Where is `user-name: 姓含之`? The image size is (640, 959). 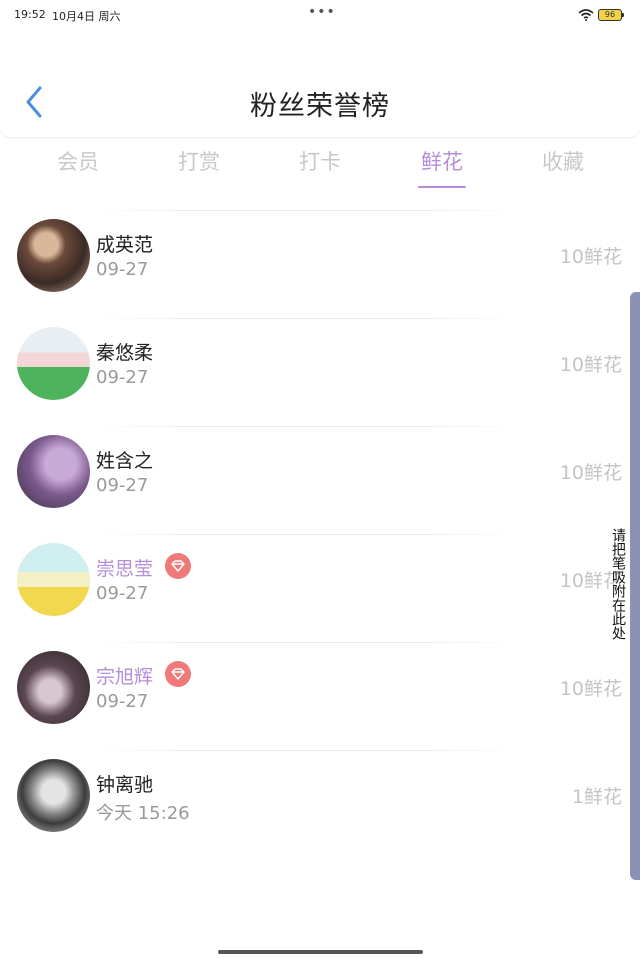
user-name: 姓含之 is located at coordinates (125, 461).